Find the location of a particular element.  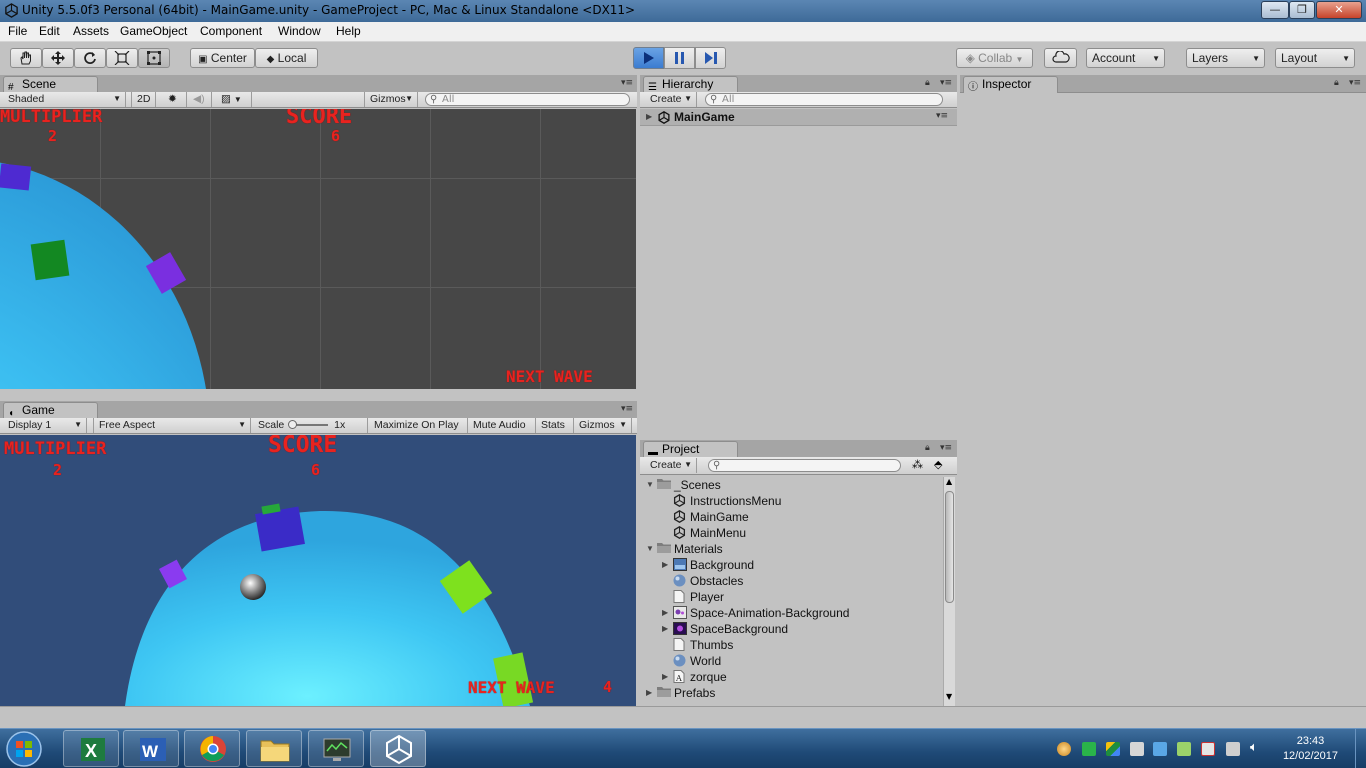

hierarchy-scene-row: ▶ MainGame ▾≡ is located at coordinates (798, 117).